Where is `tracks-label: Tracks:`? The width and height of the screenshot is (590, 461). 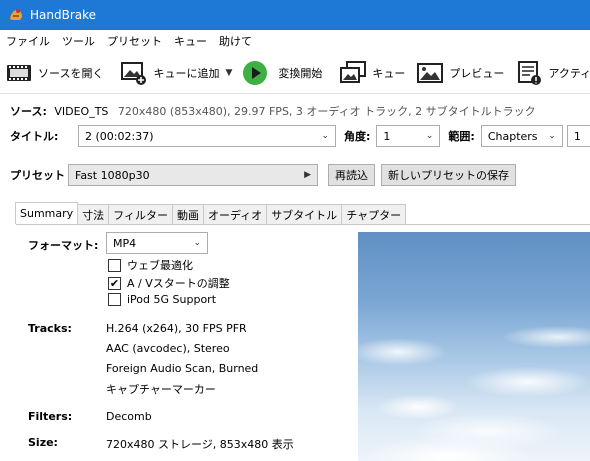 tracks-label: Tracks: is located at coordinates (50, 328).